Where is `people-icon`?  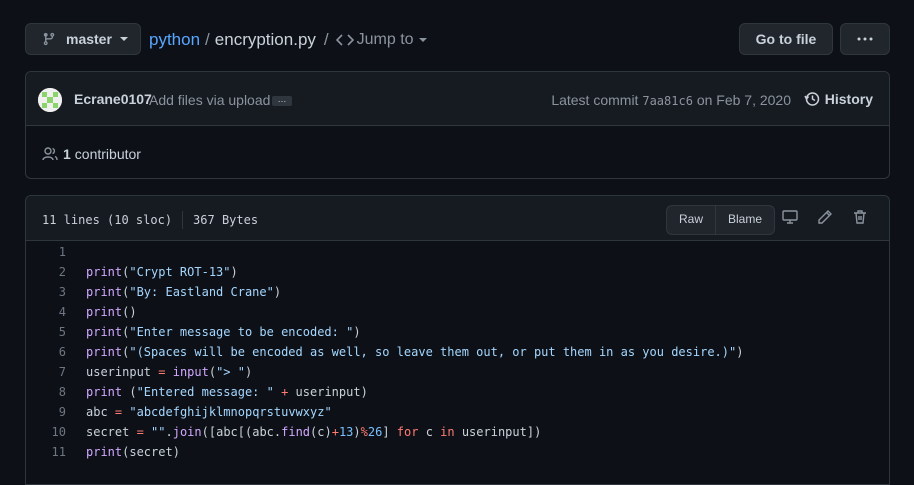
people-icon is located at coordinates (50, 154).